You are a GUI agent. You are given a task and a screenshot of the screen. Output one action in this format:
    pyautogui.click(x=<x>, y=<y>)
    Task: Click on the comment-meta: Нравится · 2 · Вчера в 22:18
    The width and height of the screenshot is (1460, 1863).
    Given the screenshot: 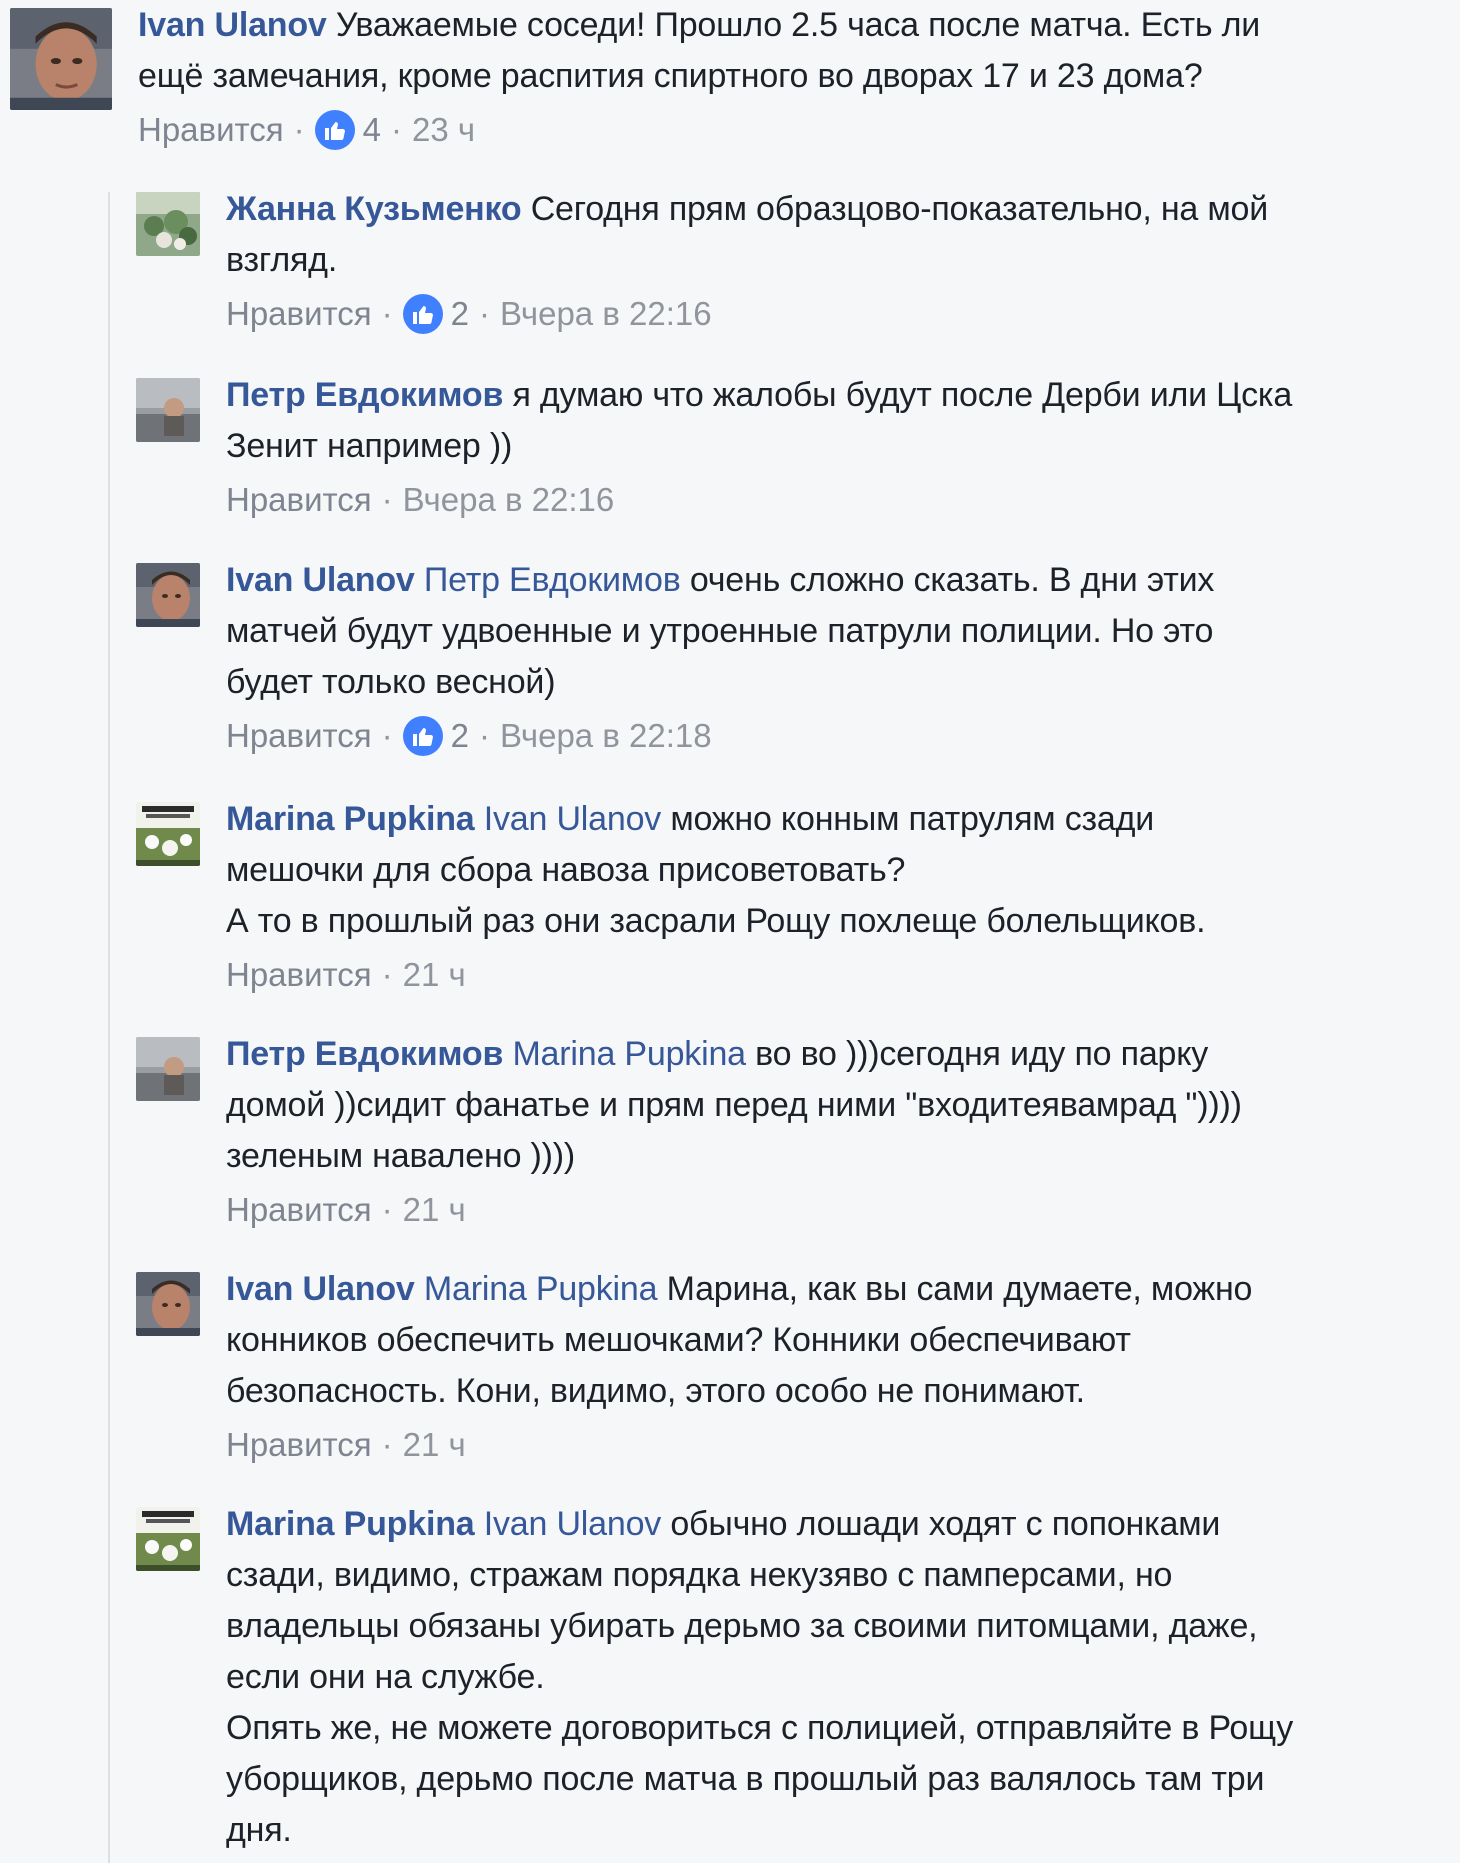 What is the action you would take?
    pyautogui.click(x=843, y=736)
    